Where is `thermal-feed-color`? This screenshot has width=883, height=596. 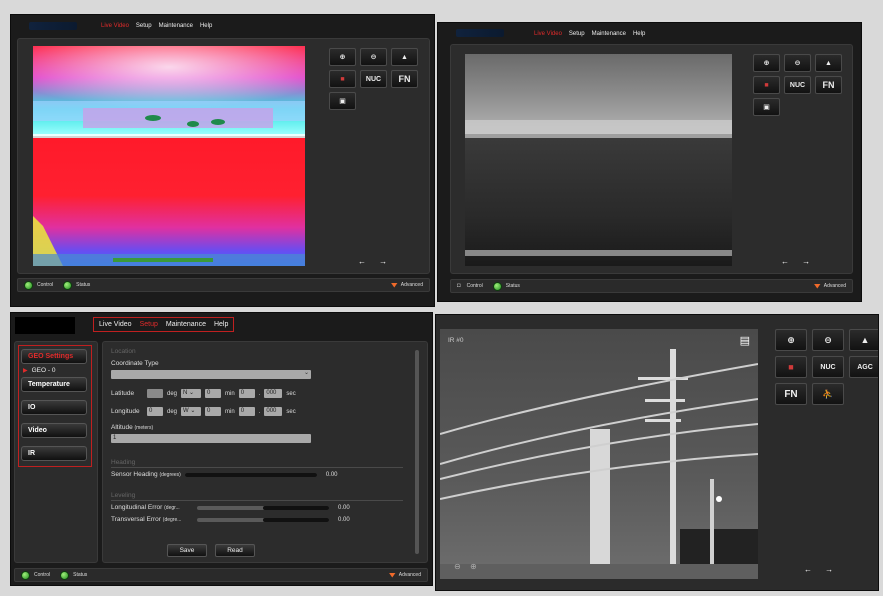 thermal-feed-color is located at coordinates (169, 156).